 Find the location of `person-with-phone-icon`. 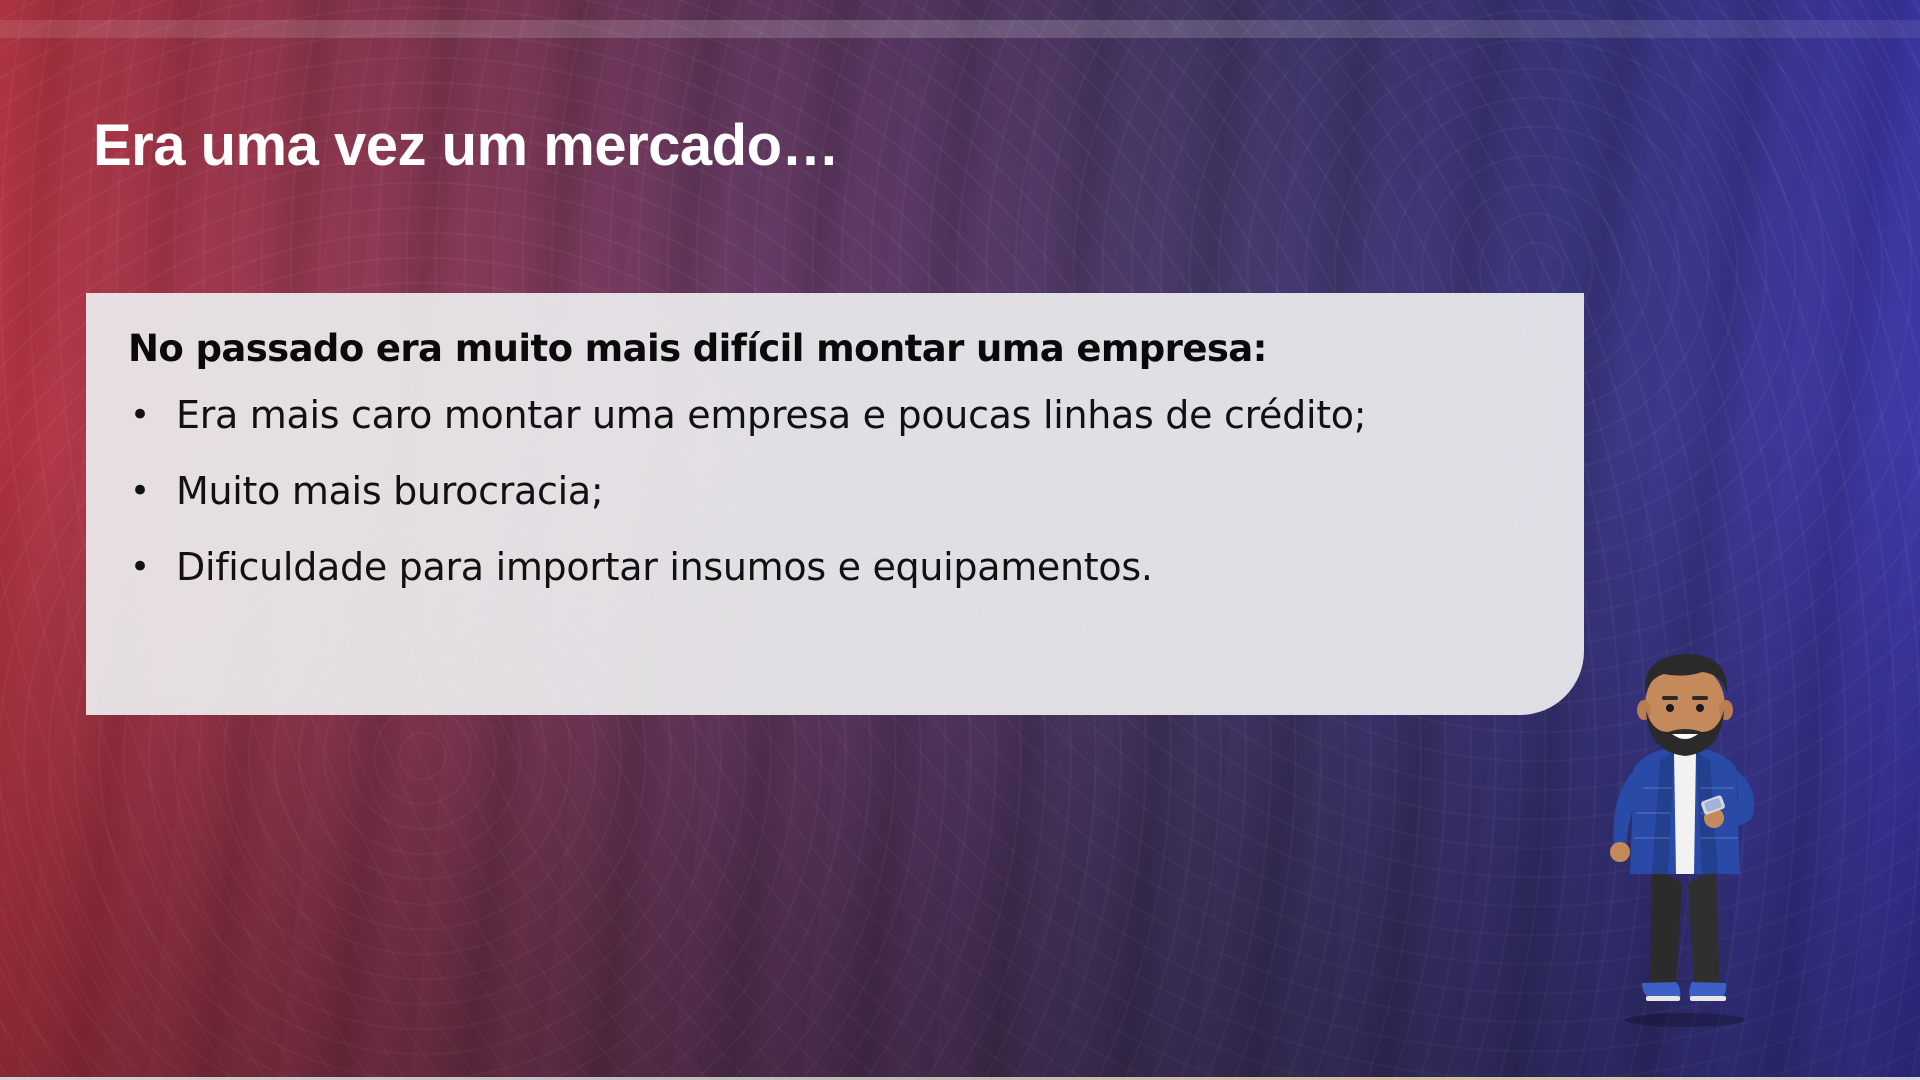

person-with-phone-icon is located at coordinates (1682, 840).